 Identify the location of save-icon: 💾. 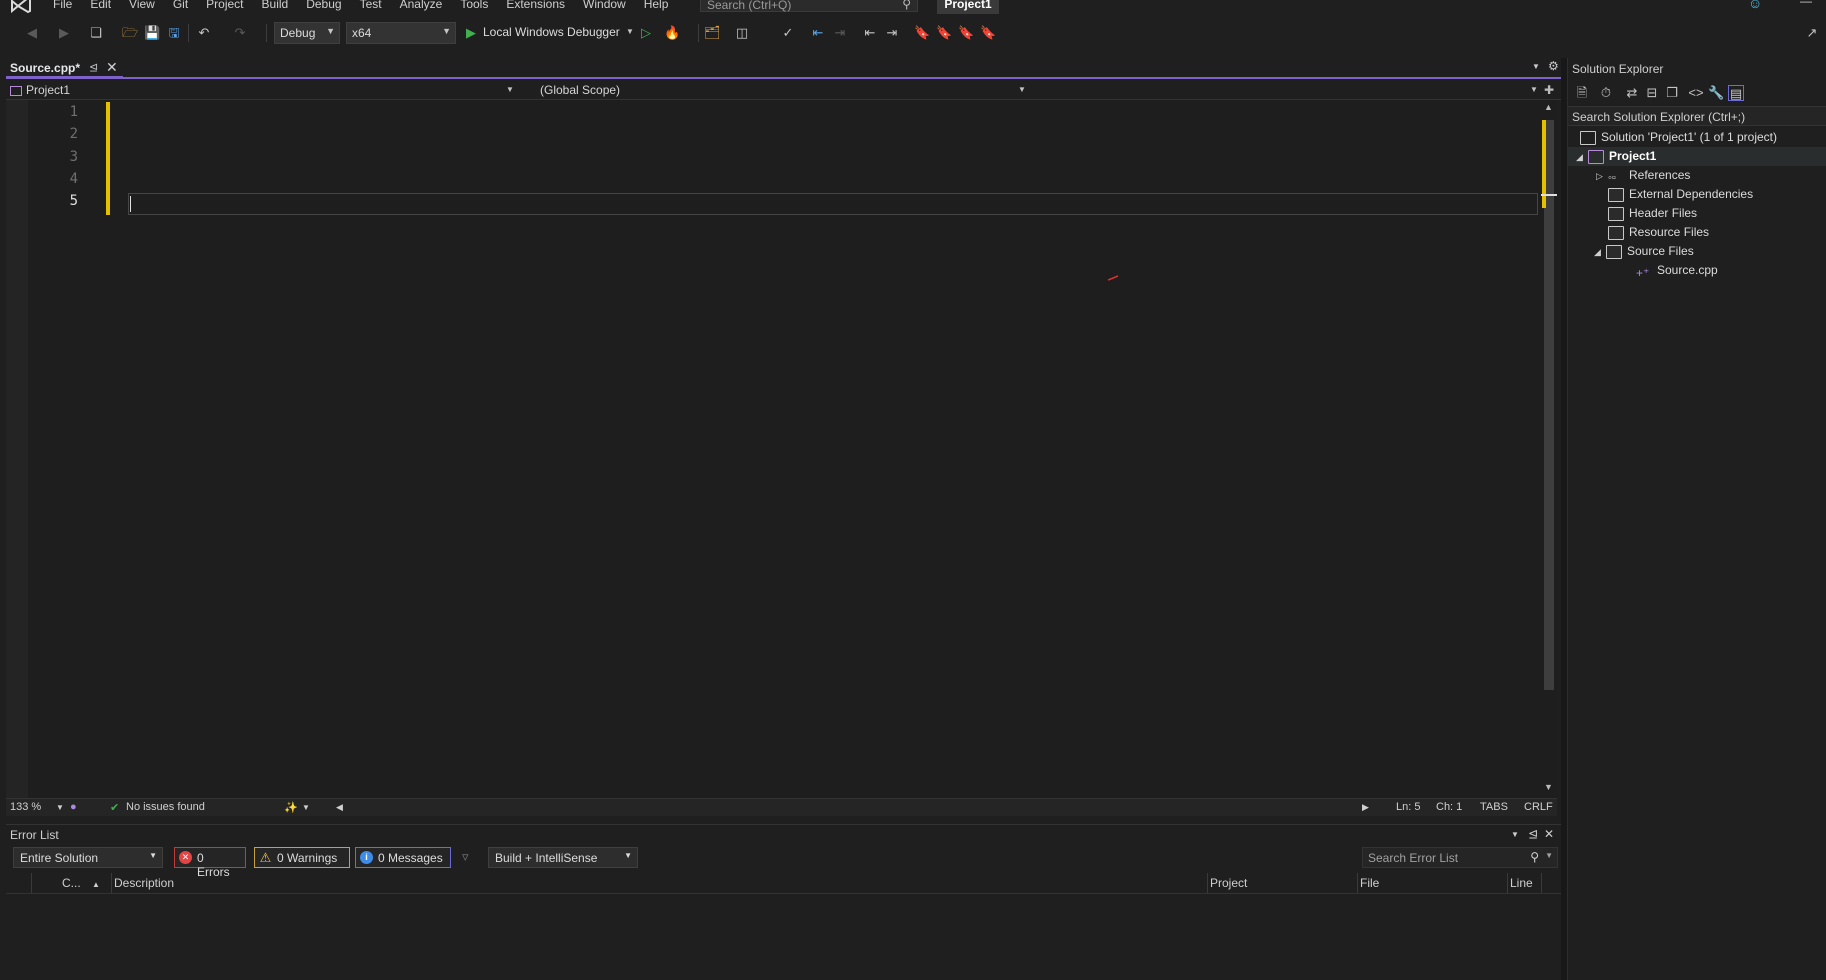
(152, 33).